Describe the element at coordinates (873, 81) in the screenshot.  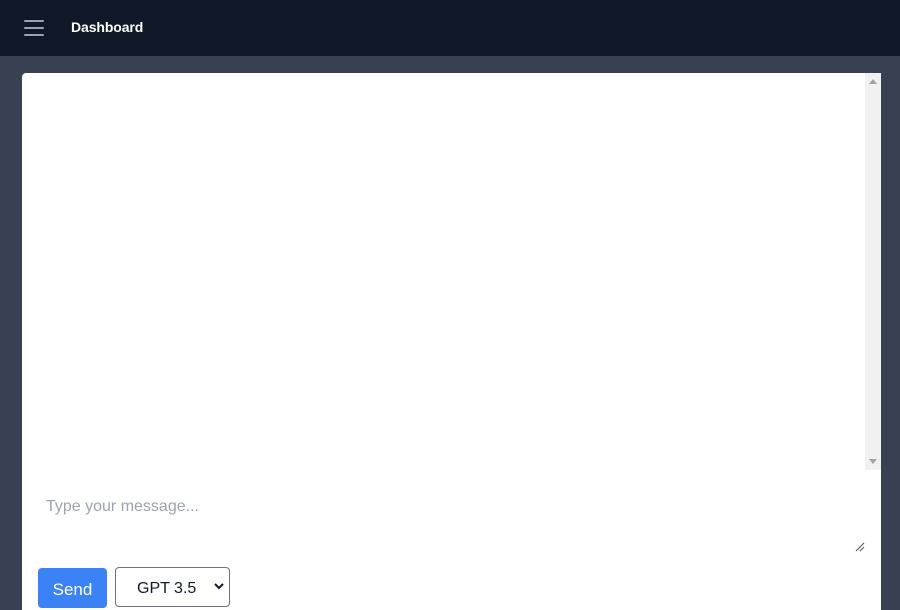
I see `scroll-up-arrow-icon` at that location.